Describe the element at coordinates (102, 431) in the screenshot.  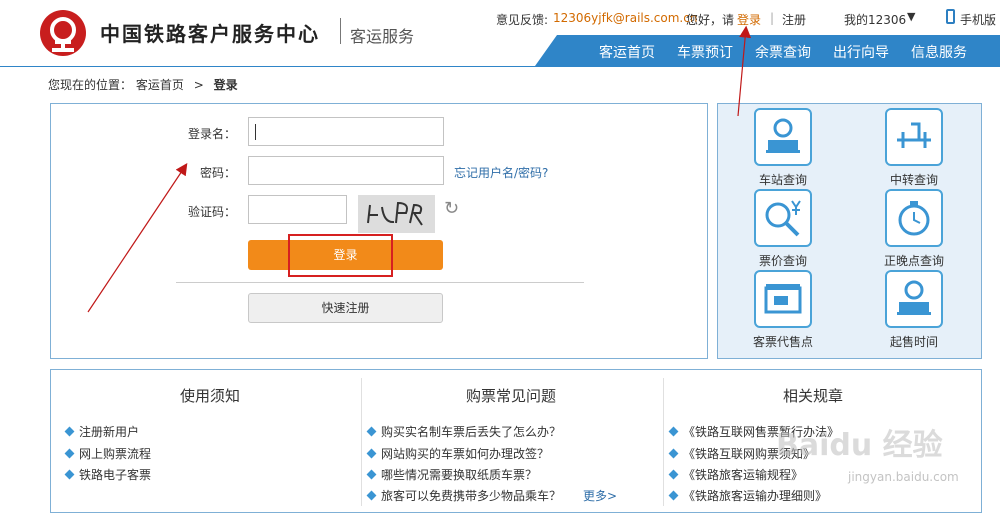
I see `list-item: 注册新用户` at that location.